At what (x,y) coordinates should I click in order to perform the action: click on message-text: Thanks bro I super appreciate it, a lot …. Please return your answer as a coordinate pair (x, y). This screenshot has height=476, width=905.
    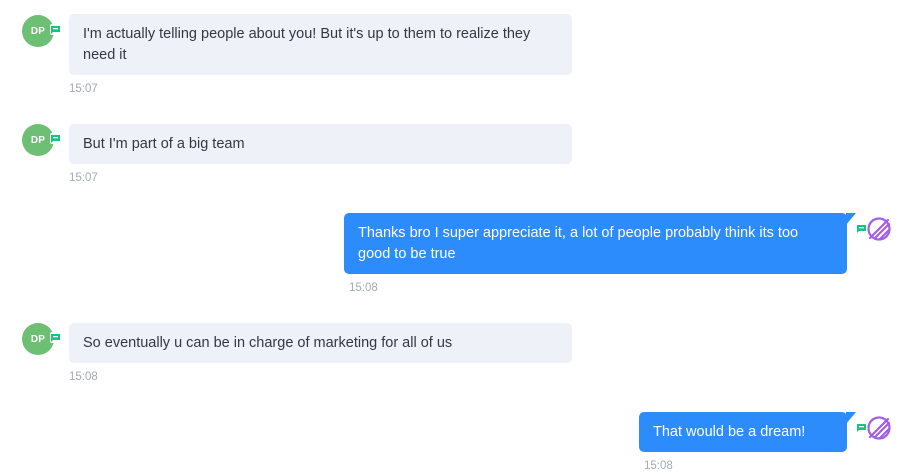
    Looking at the image, I should click on (578, 243).